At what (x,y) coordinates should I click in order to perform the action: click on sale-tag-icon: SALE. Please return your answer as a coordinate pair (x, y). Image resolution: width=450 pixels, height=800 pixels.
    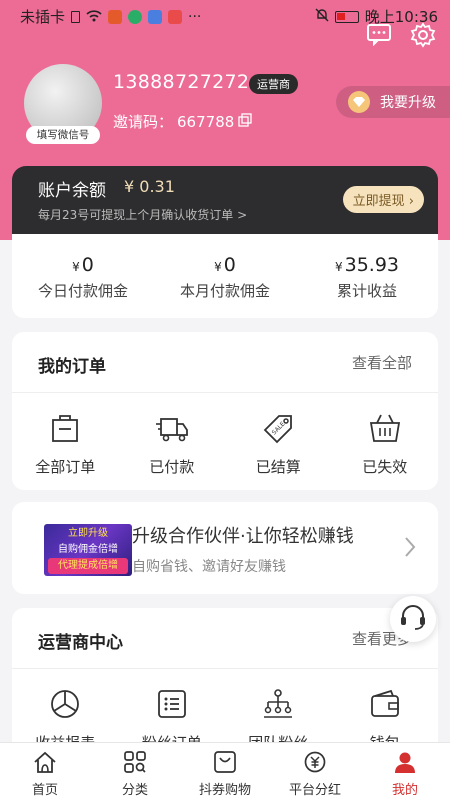
    Looking at the image, I should click on (278, 431).